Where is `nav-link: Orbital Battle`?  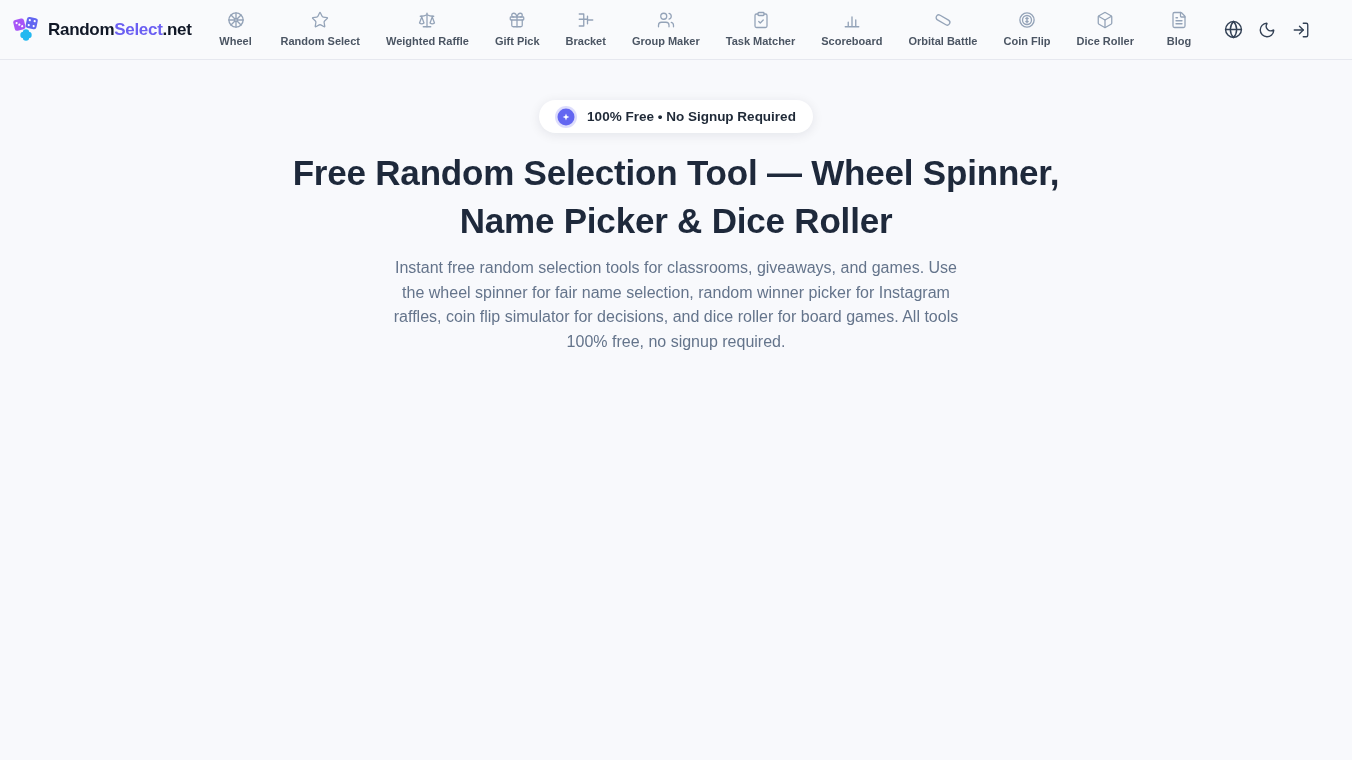 nav-link: Orbital Battle is located at coordinates (943, 29).